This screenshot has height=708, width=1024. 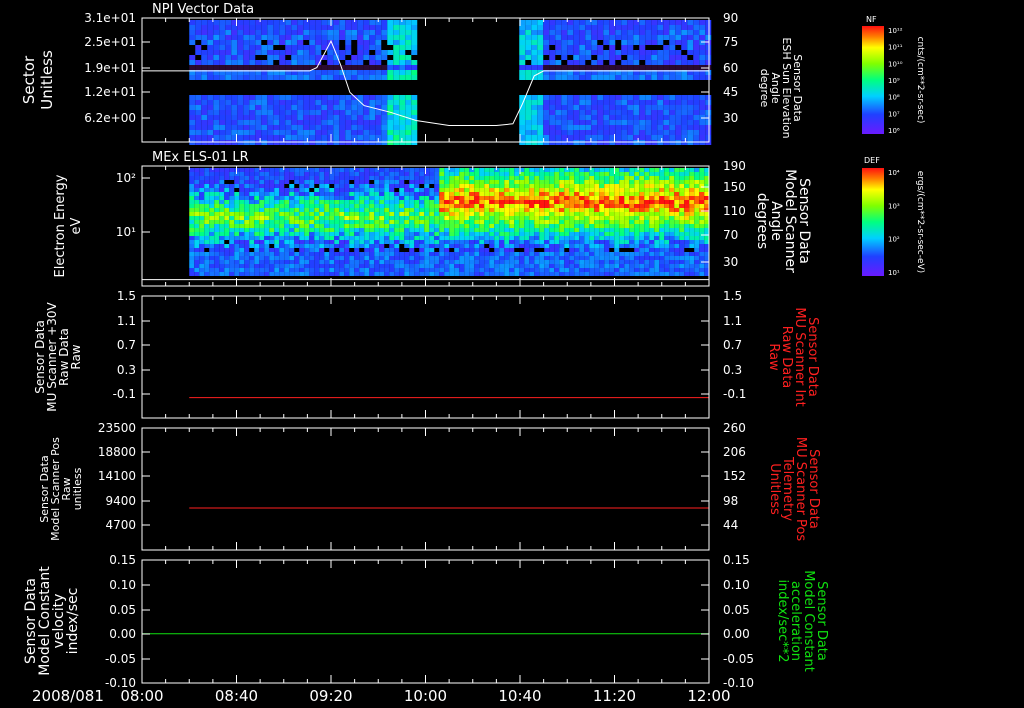 What do you see at coordinates (730, 525) in the screenshot?
I see `right-tick-label: 44` at bounding box center [730, 525].